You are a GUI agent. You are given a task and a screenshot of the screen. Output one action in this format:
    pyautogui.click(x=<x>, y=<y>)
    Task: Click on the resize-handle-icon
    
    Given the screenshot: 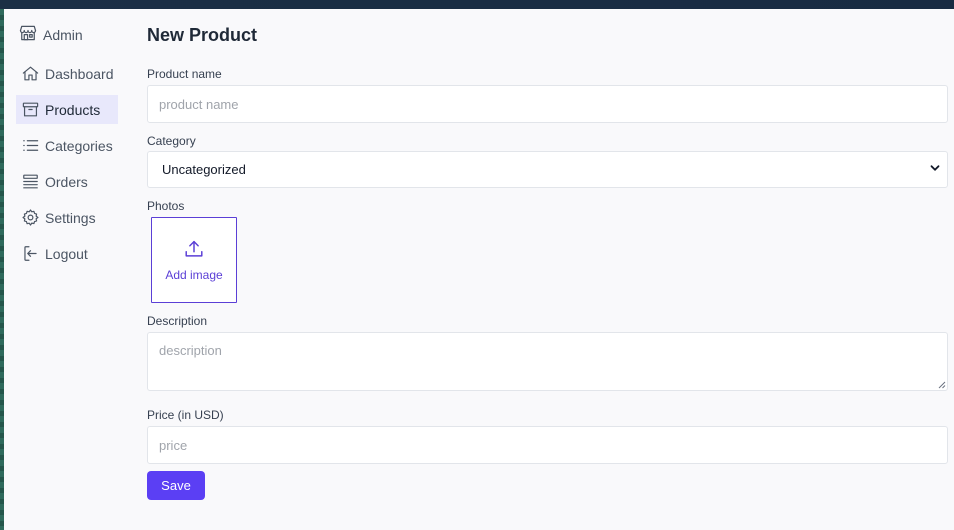 What is the action you would take?
    pyautogui.click(x=941, y=384)
    